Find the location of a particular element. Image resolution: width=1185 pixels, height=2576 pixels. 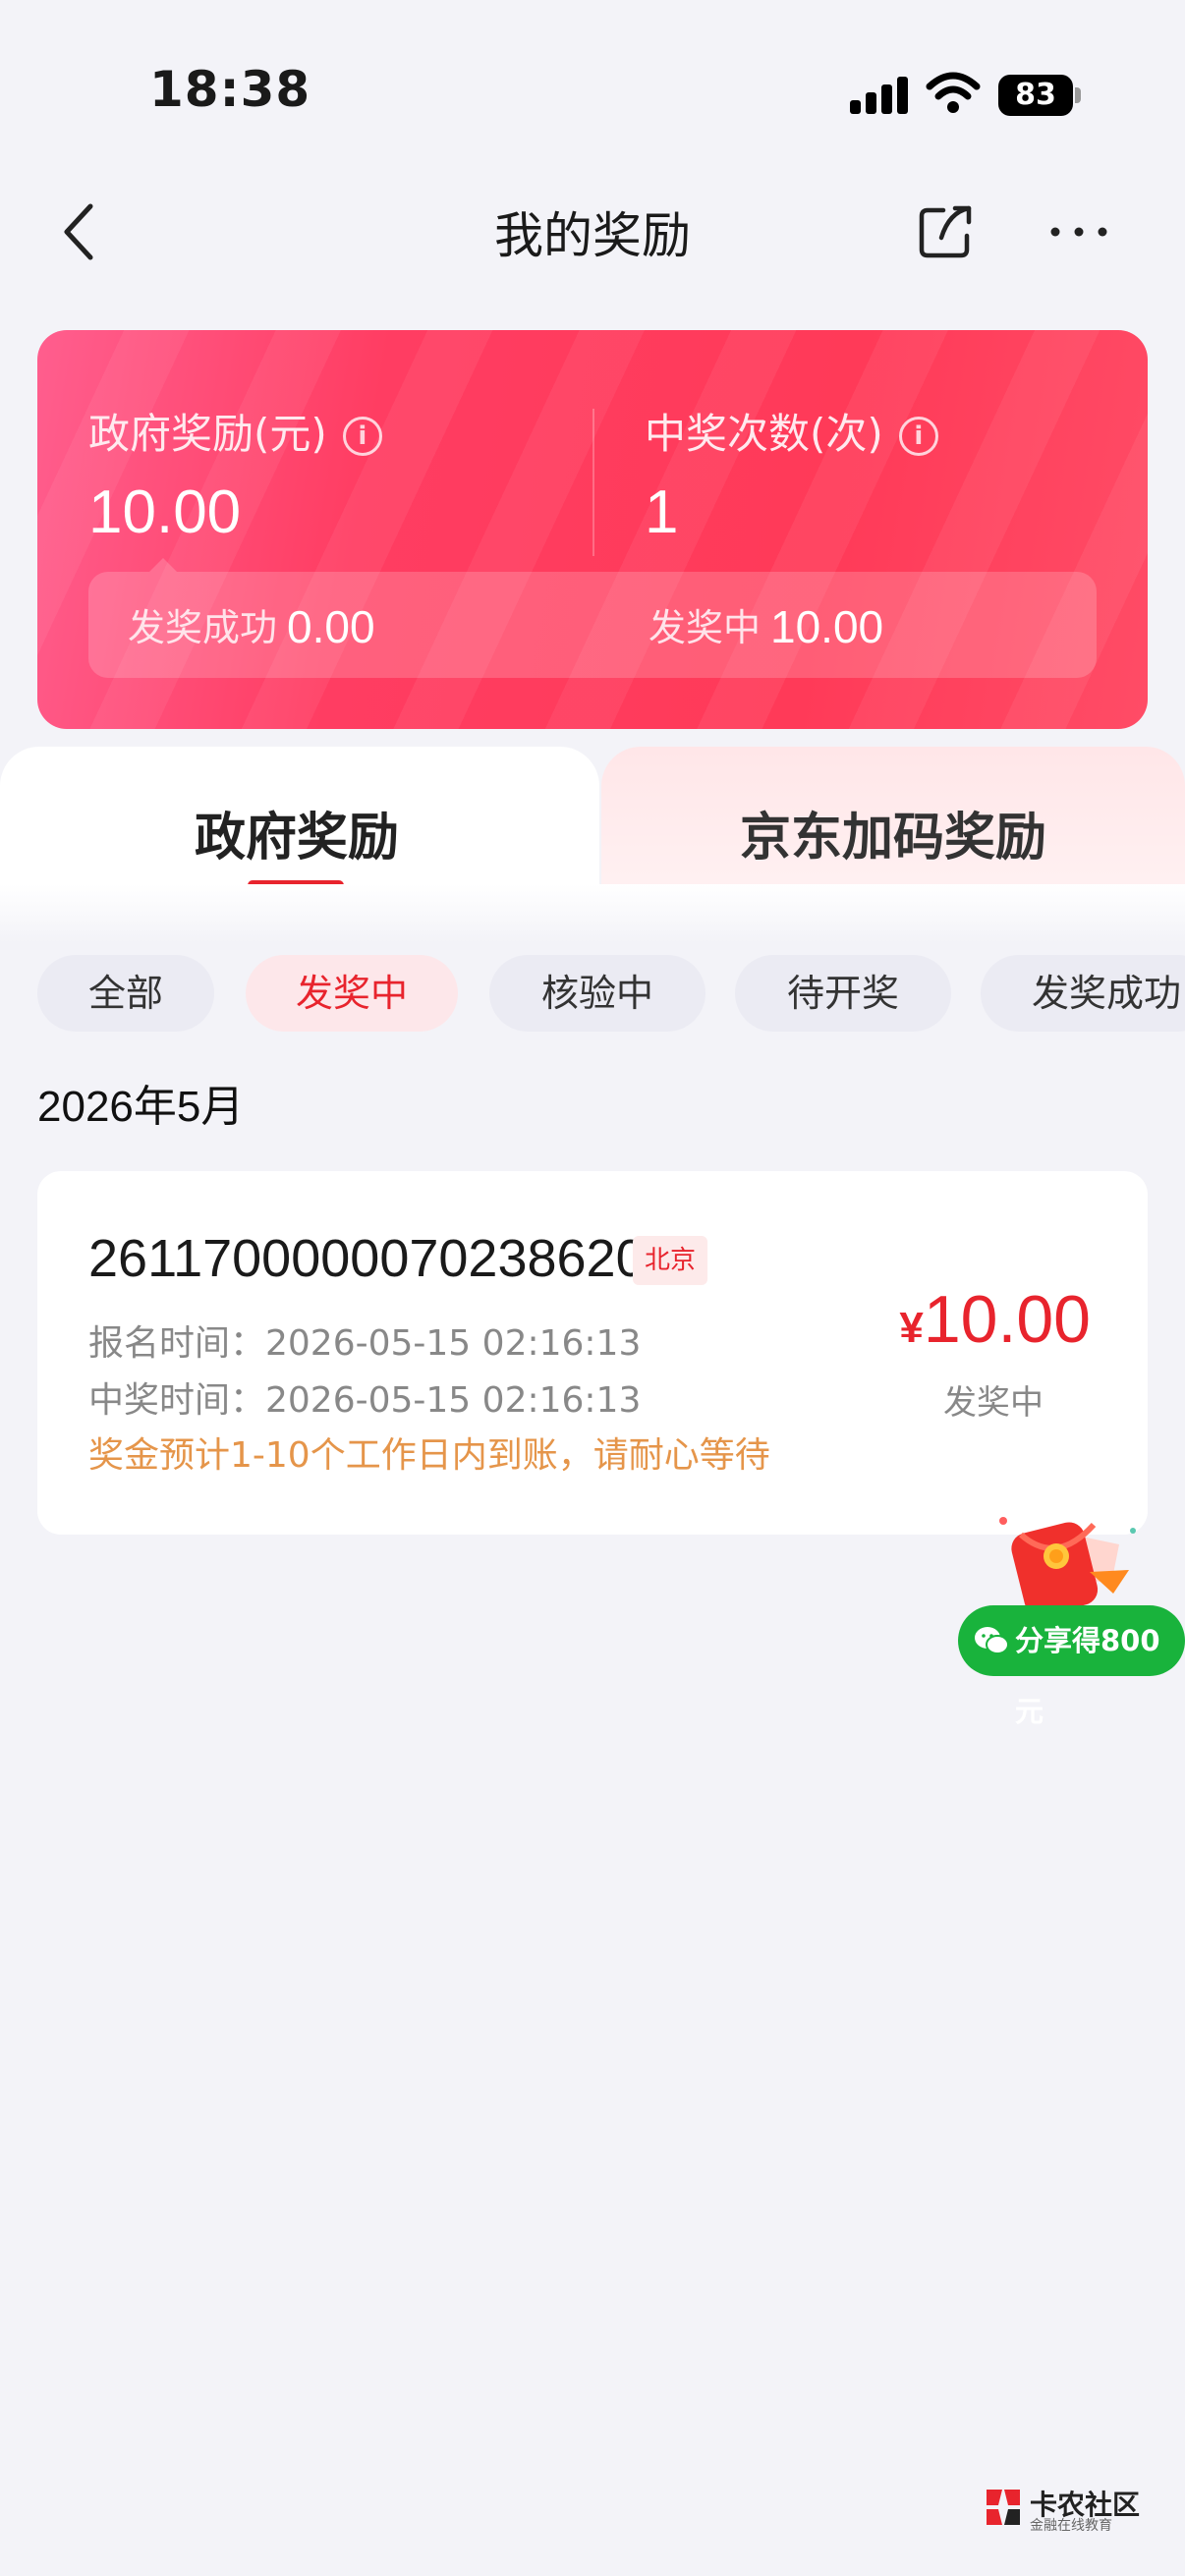

gov-reward-label: 政府奖励(元) is located at coordinates (208, 434).